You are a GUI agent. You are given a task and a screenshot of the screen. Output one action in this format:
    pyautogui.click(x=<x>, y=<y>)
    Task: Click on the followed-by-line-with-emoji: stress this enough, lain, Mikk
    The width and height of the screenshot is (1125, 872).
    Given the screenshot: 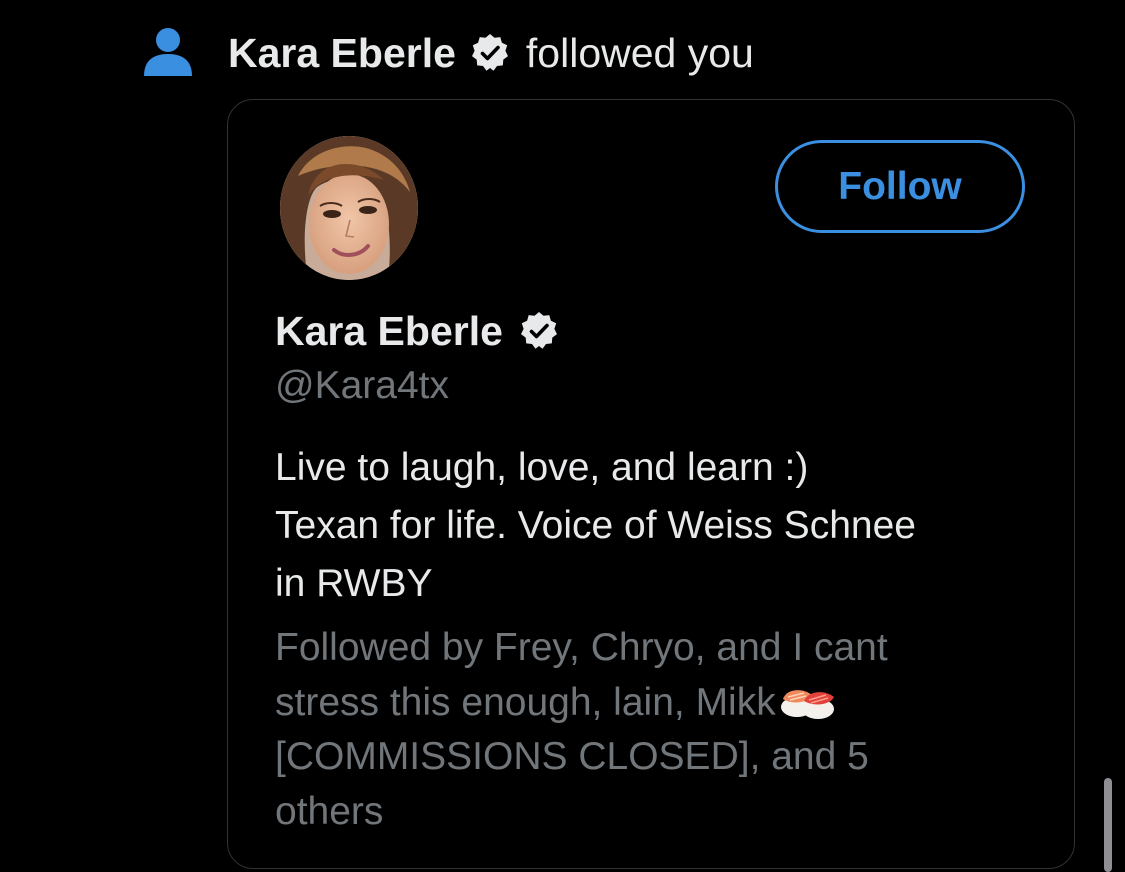 What is the action you would take?
    pyautogui.click(x=665, y=703)
    